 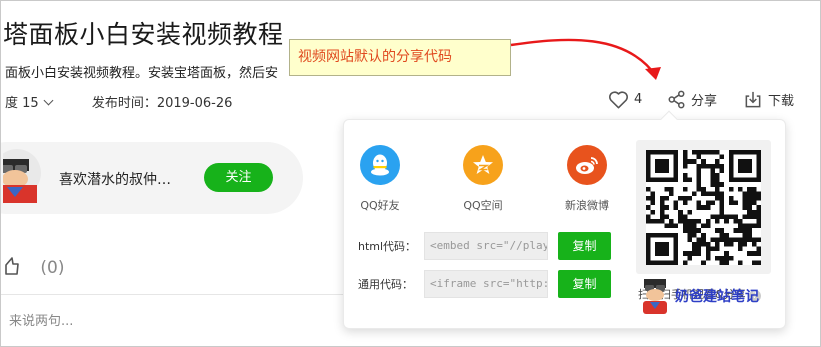 I want to click on chevron-down-icon, so click(x=48, y=100).